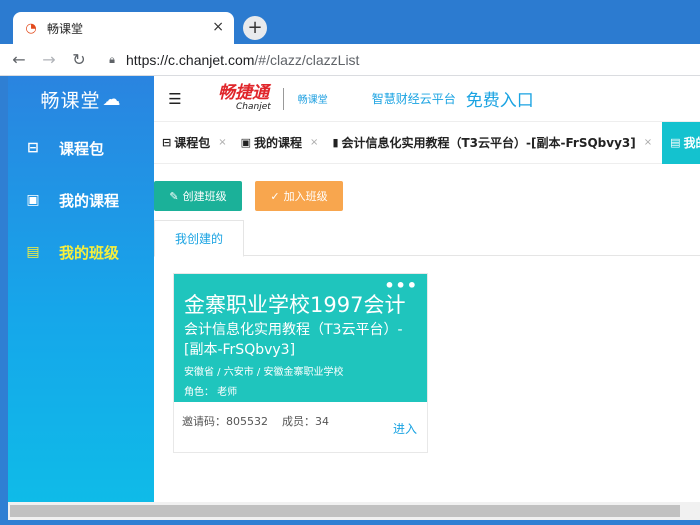 Image resolution: width=700 pixels, height=525 pixels. I want to click on app-logo-text: 畅课堂, so click(70, 100).